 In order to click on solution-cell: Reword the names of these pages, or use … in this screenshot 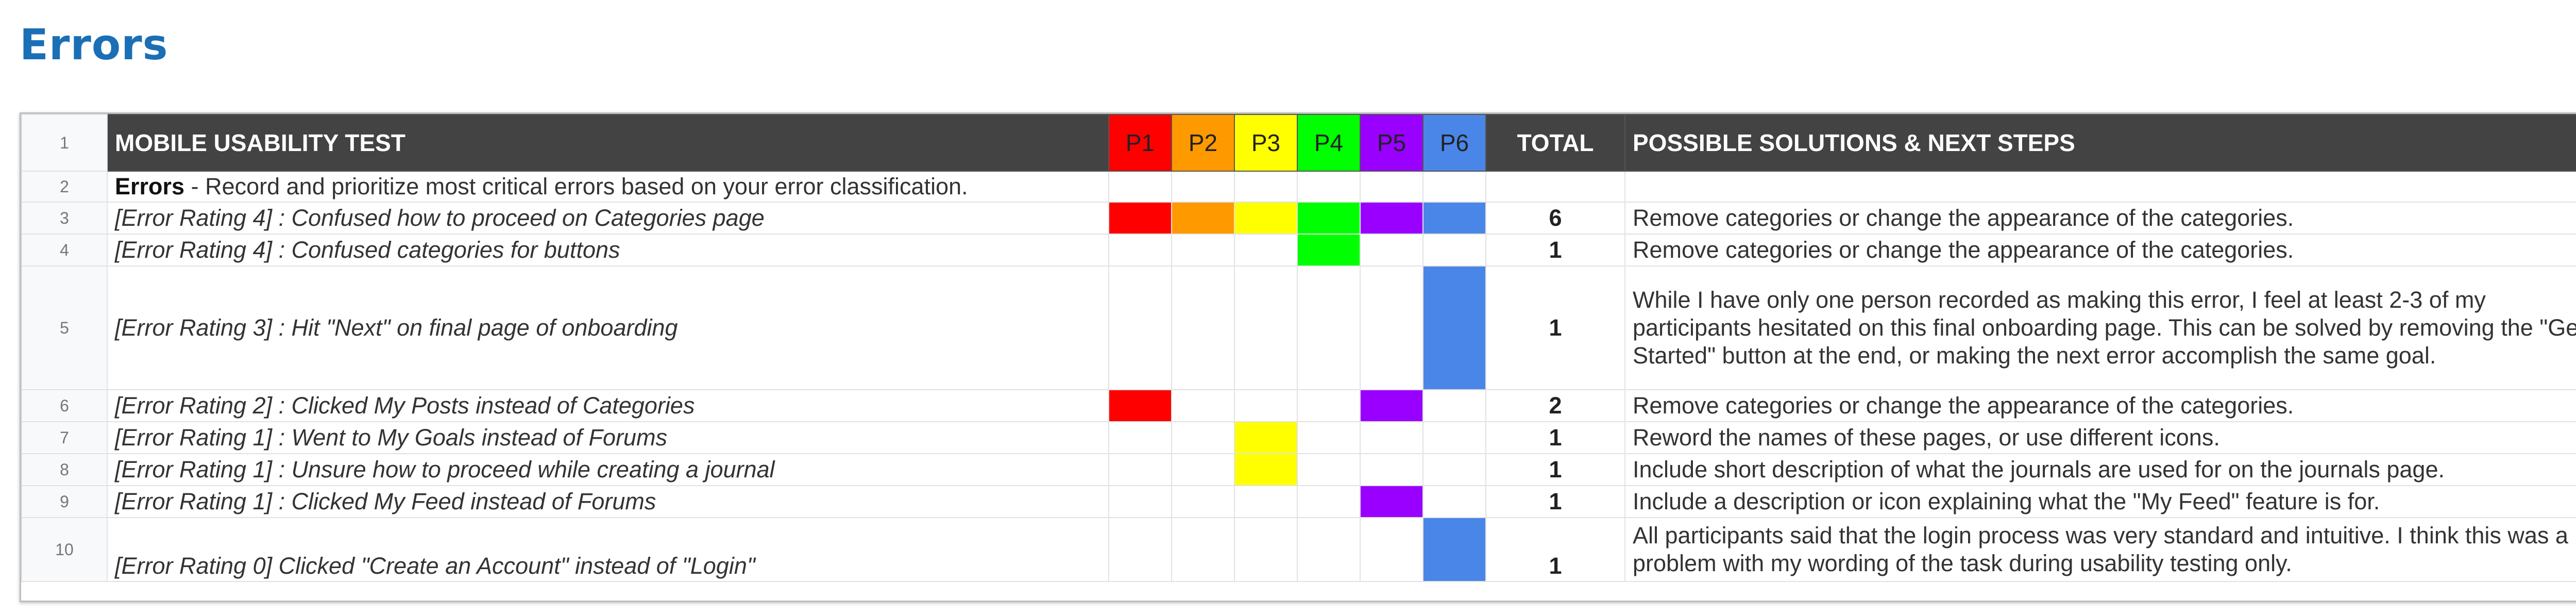, I will do `click(2100, 437)`.